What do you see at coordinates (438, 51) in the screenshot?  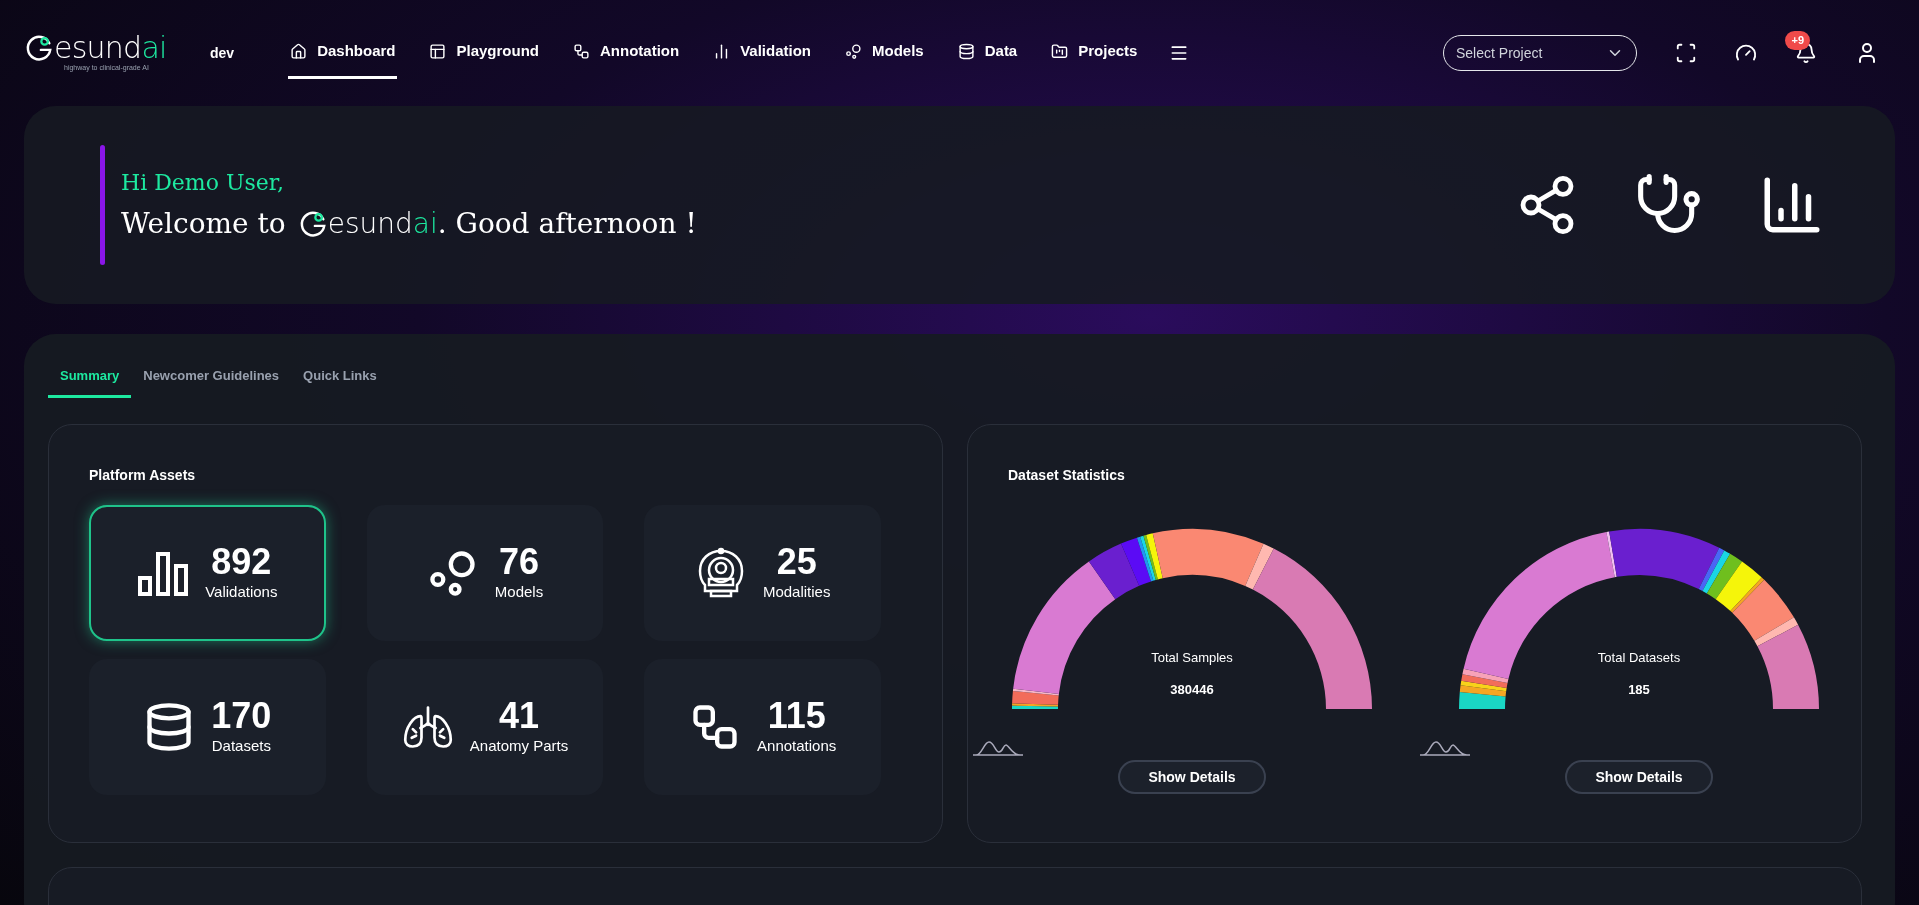 I see `panels-icon` at bounding box center [438, 51].